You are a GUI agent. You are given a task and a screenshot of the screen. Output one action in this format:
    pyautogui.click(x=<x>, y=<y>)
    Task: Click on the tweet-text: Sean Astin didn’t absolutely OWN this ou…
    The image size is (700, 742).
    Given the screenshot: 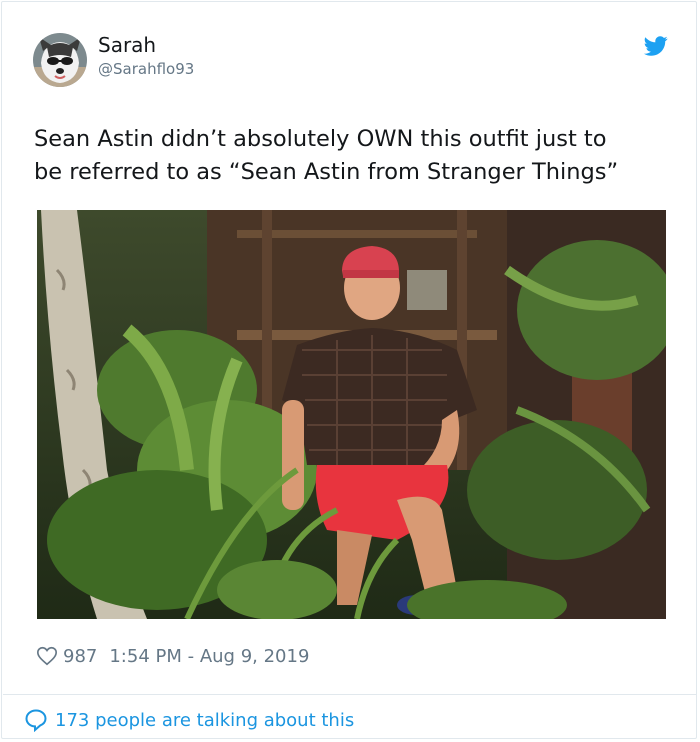 What is the action you would take?
    pyautogui.click(x=354, y=156)
    